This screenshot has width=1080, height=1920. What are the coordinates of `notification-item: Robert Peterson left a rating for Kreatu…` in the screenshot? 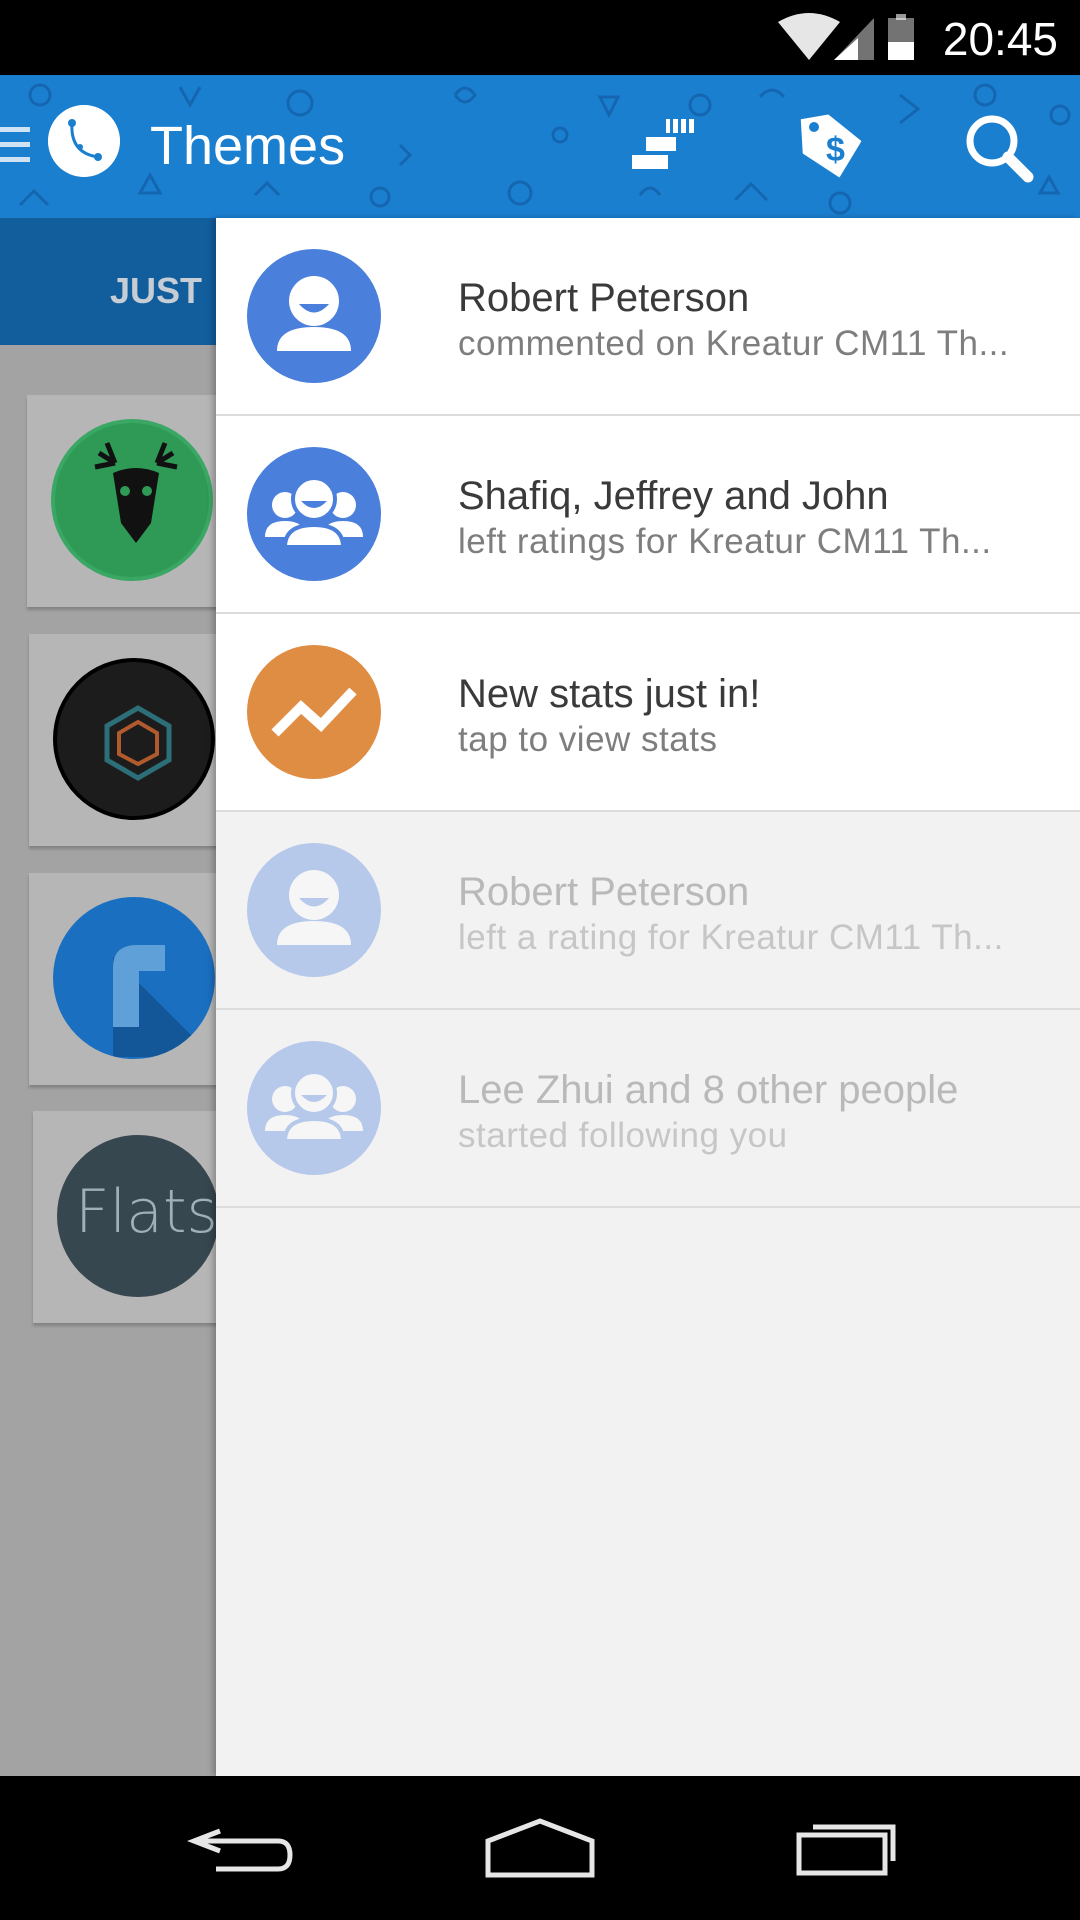 It's located at (648, 911).